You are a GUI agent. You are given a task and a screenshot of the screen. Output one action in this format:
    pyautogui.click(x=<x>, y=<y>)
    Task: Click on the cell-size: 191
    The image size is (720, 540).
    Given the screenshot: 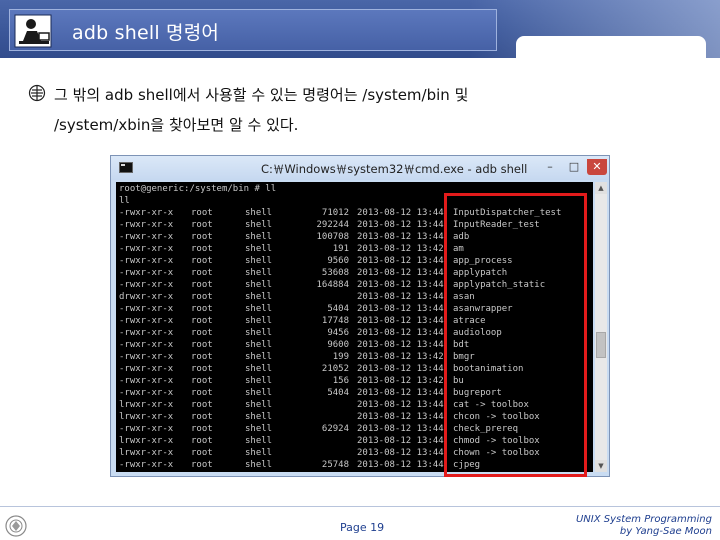 What is the action you would take?
    pyautogui.click(x=340, y=249)
    